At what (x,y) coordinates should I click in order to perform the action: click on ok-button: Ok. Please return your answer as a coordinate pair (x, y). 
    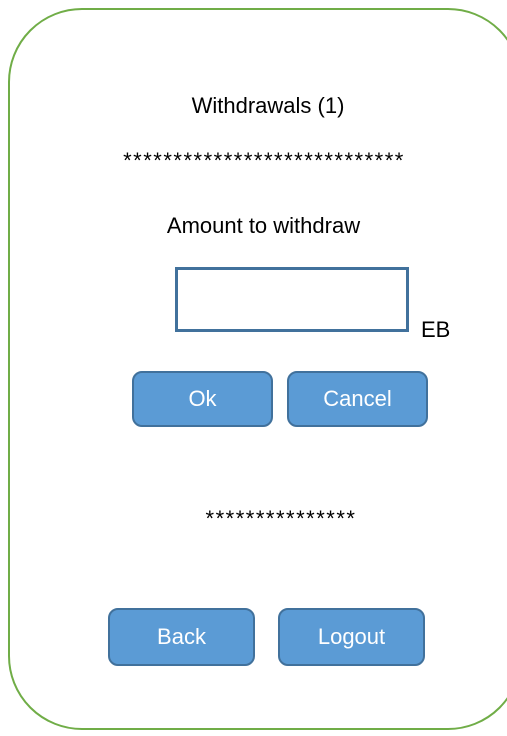
    Looking at the image, I should click on (202, 399).